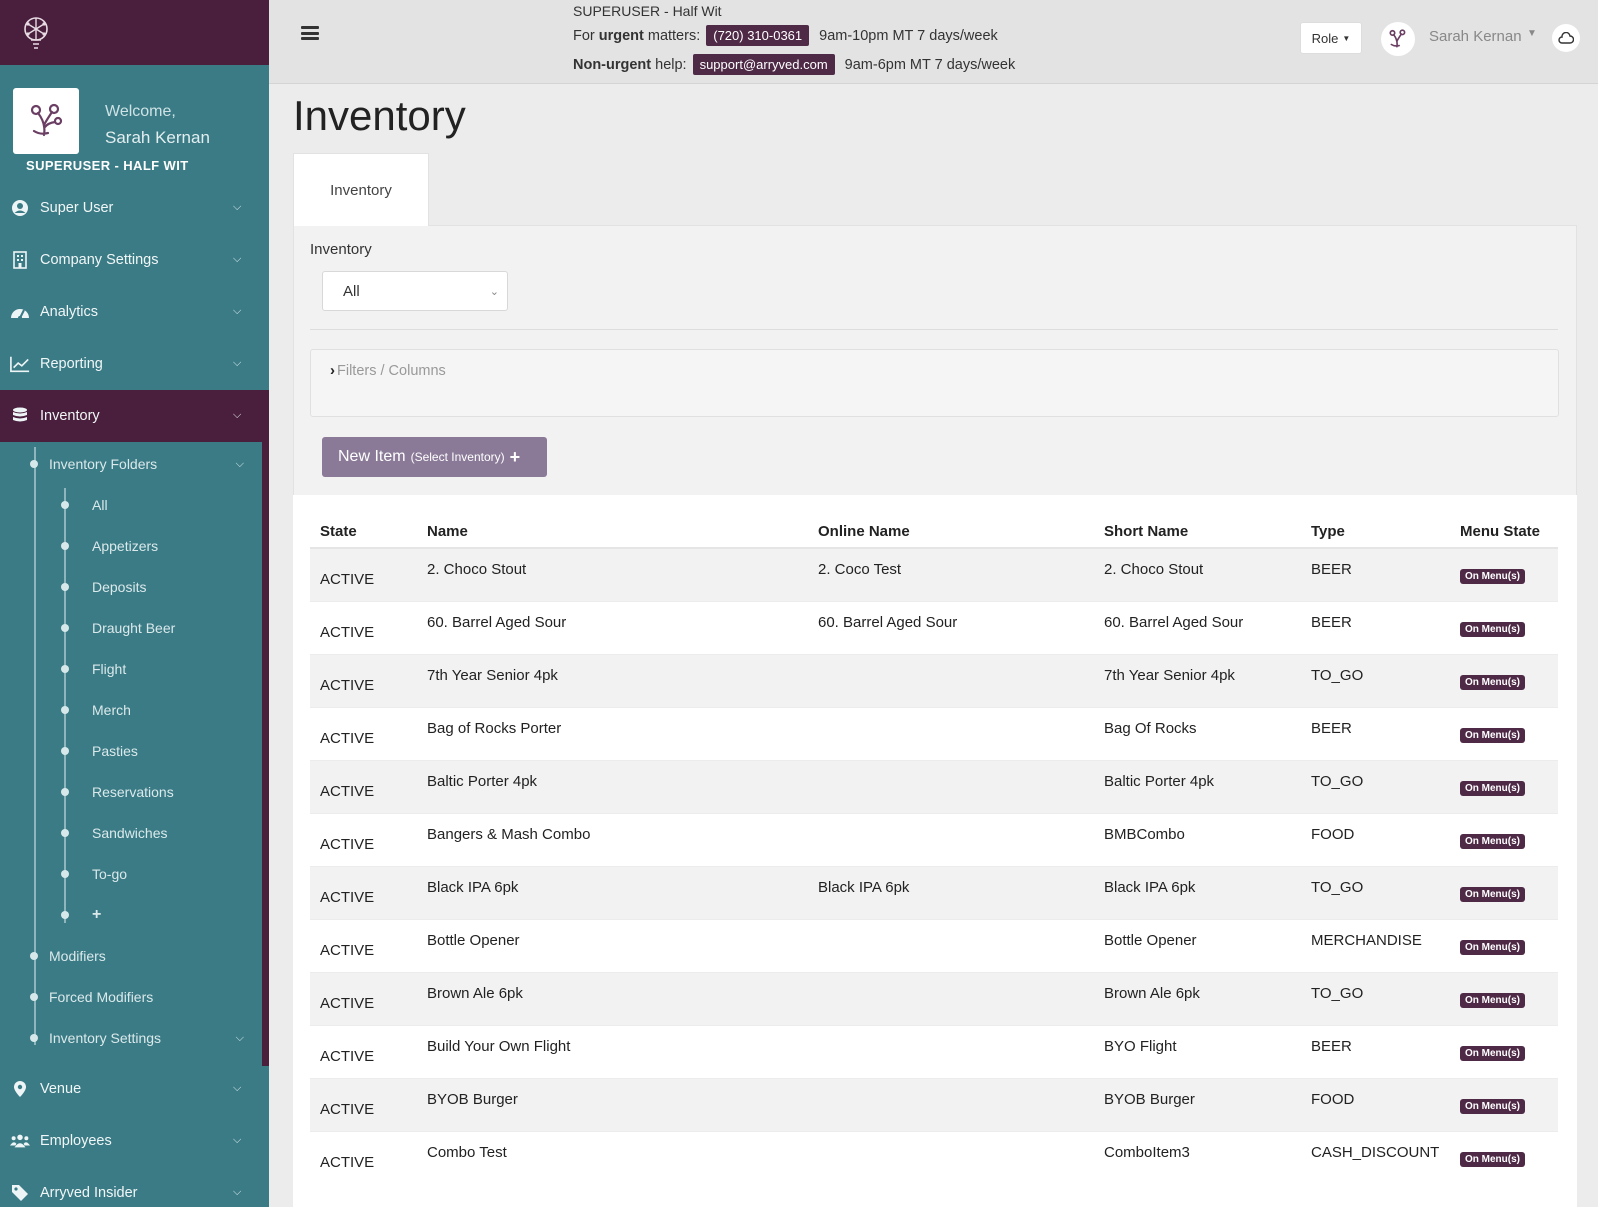 This screenshot has height=1207, width=1598. Describe the element at coordinates (612, 680) in the screenshot. I see `cell-name: 7th Year Senior 4pk` at that location.